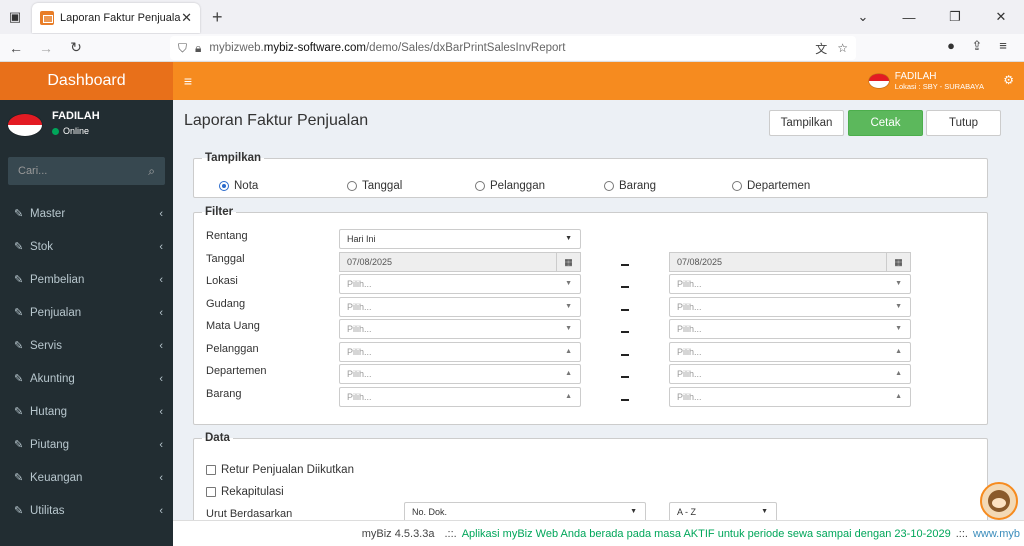 This screenshot has height=546, width=1024. Describe the element at coordinates (245, 492) in the screenshot. I see `rekap-checkbox: Rekapitulasi` at that location.